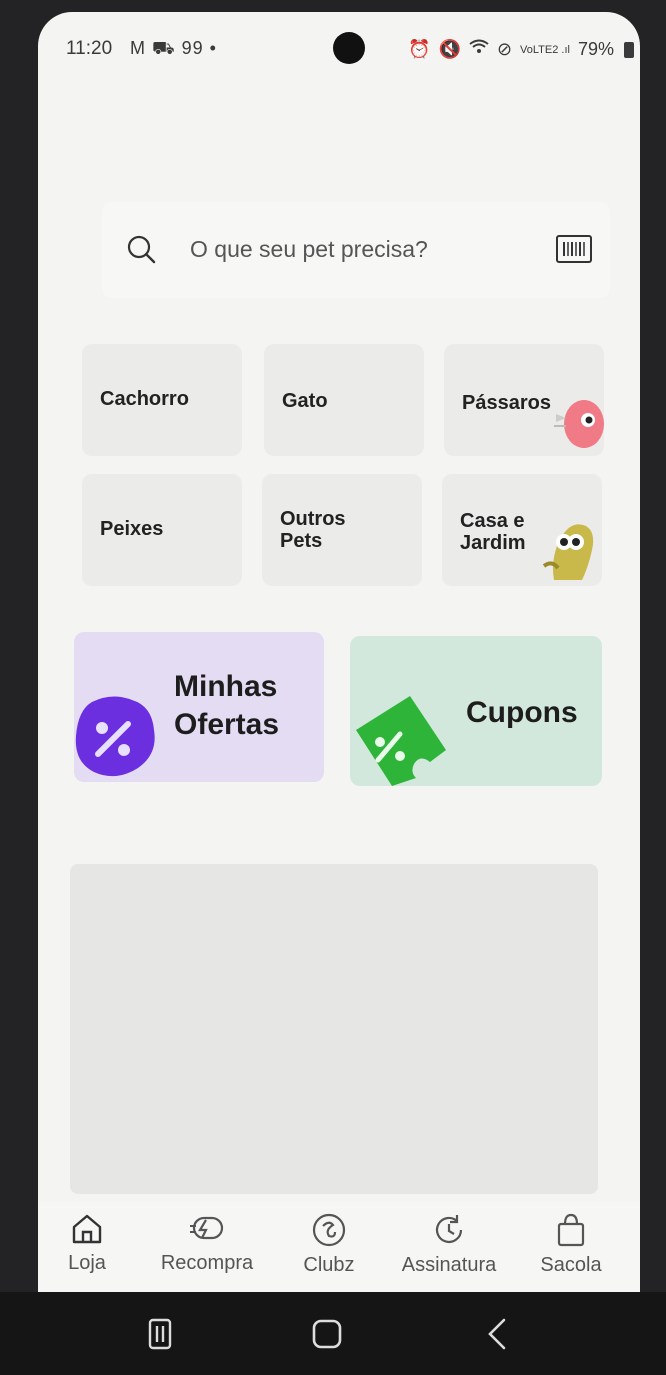 This screenshot has width=666, height=1375. I want to click on system-nav-bar, so click(333, 1333).